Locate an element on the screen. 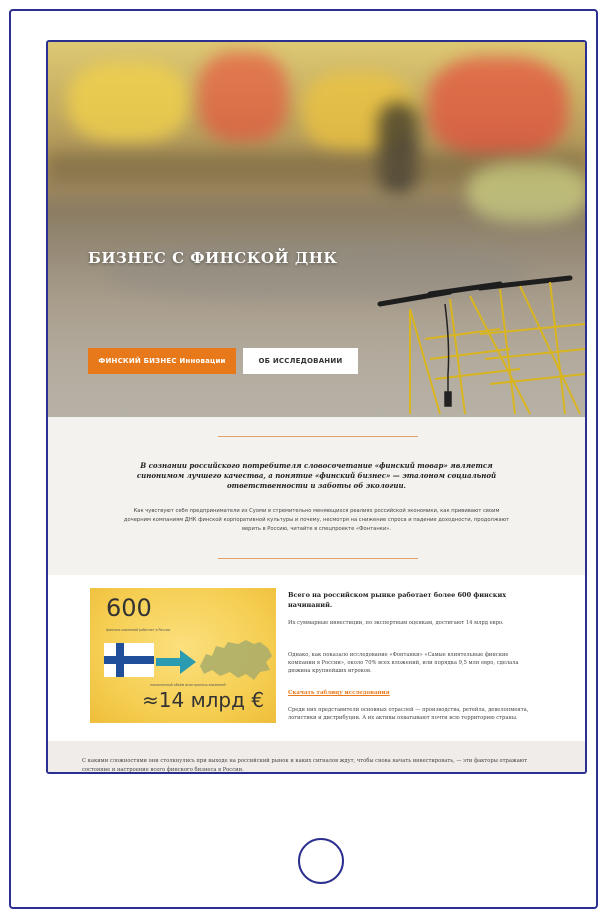  finnish-business-button: ФИНСКИЙ БИЗНЕС Инновации is located at coordinates (162, 361).